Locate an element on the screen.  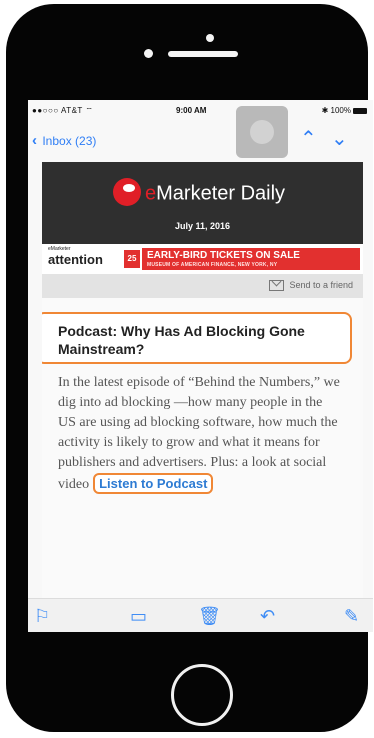
ad-subtitle: MUSEUM OF AMERICAN FINANCE, NEW YORK, NY is located at coordinates (212, 265).